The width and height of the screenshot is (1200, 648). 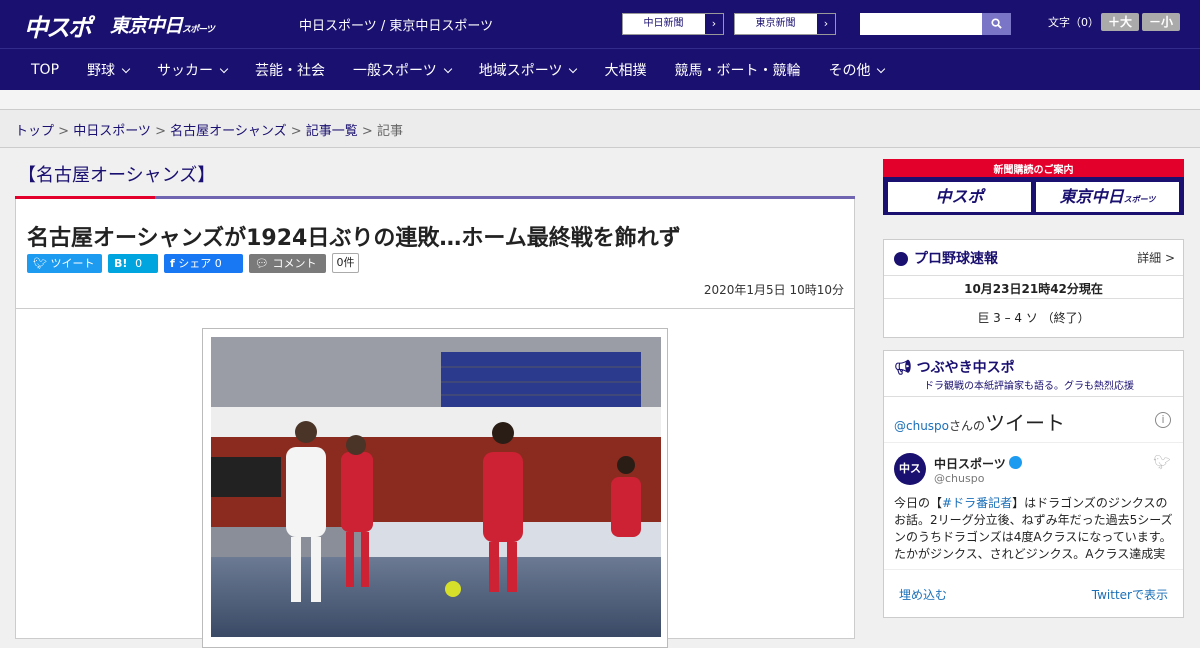 I want to click on nav-sumo: 大相撲, so click(x=625, y=70).